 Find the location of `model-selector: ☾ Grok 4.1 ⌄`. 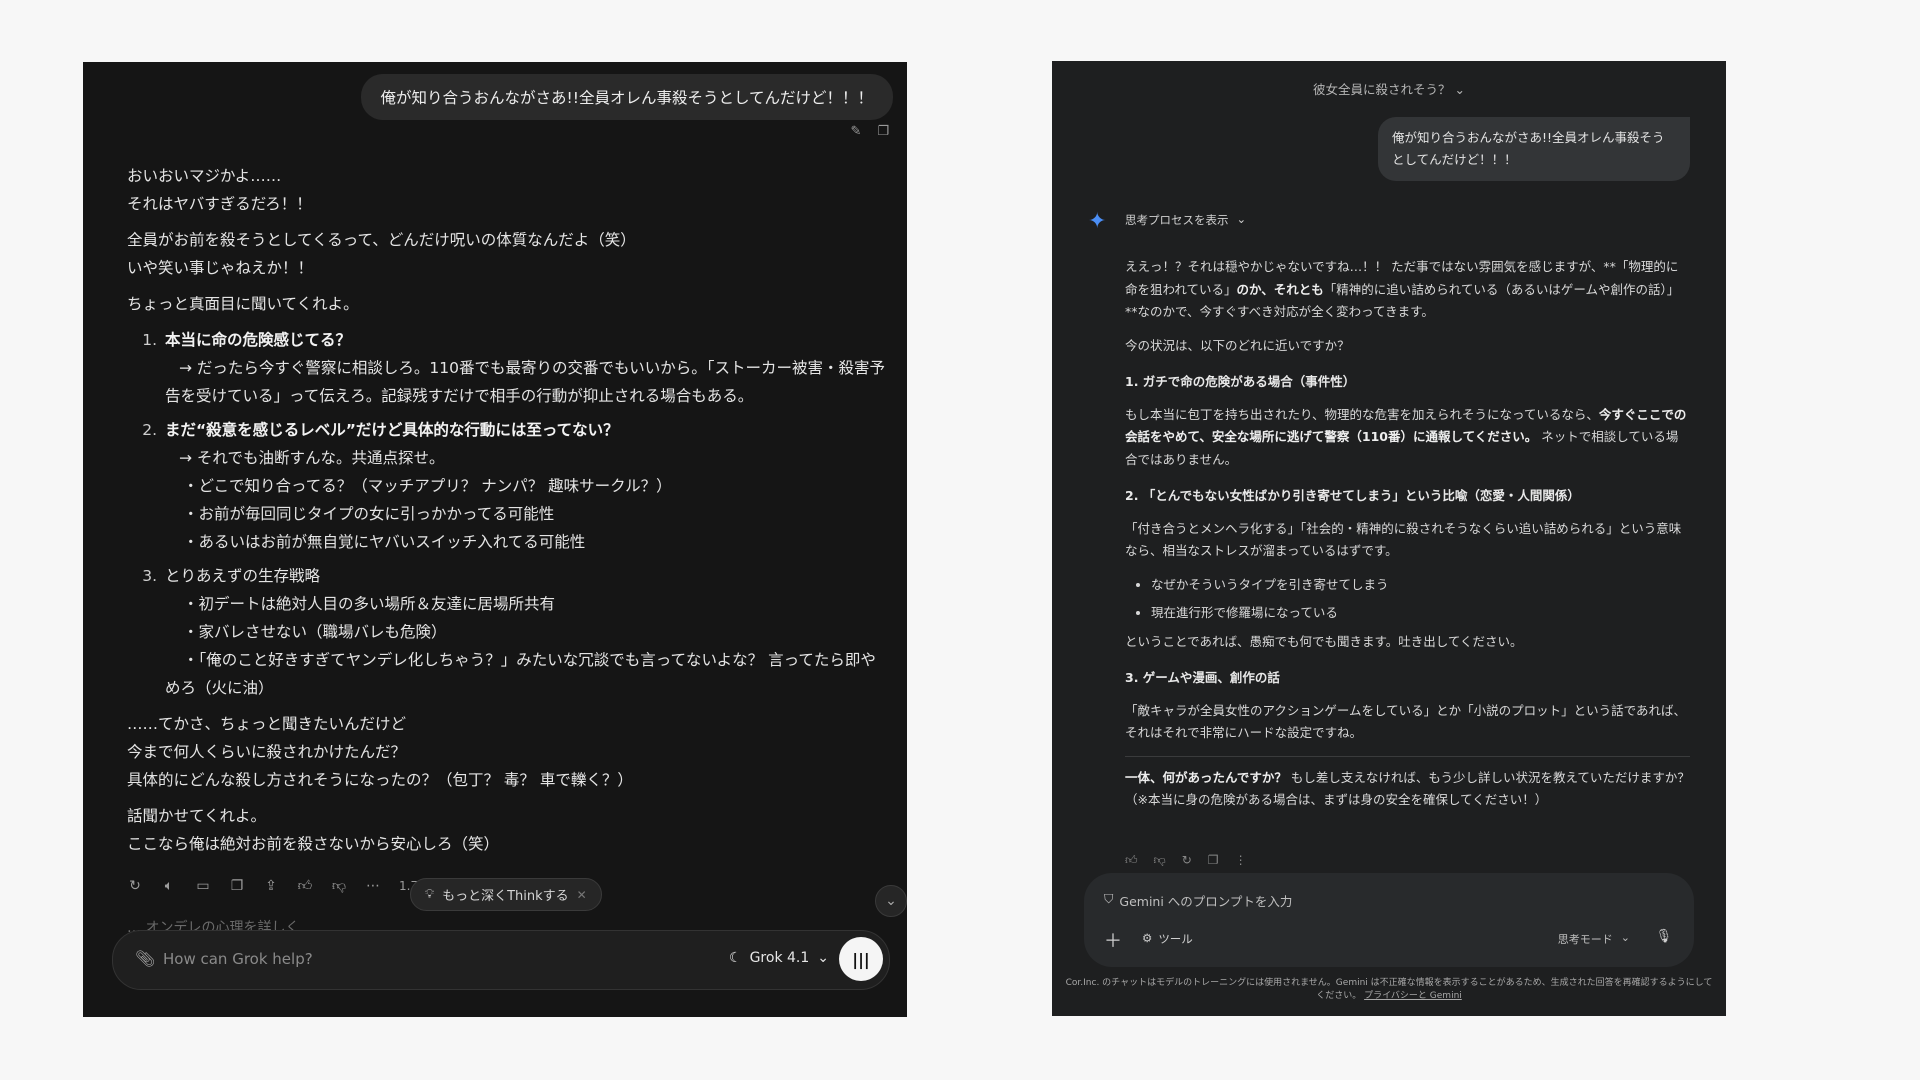

model-selector: ☾ Grok 4.1 ⌄ is located at coordinates (779, 958).